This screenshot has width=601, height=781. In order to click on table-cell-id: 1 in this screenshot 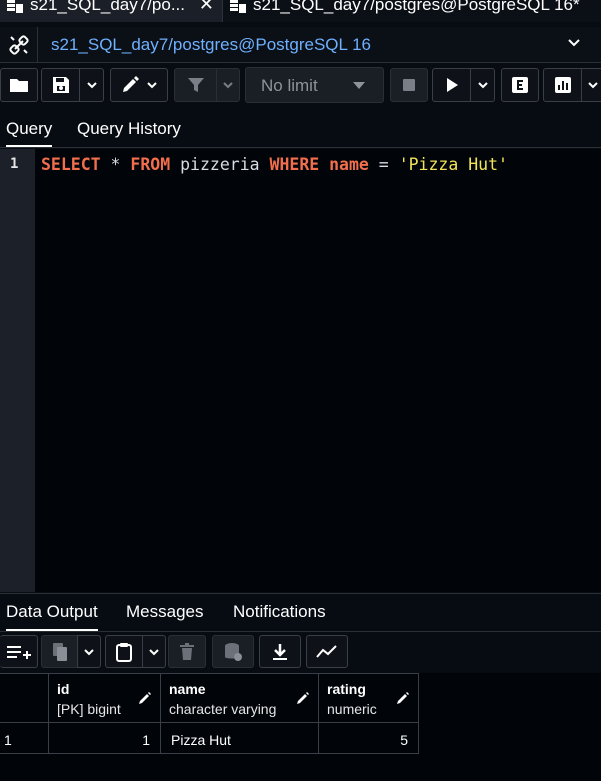, I will do `click(105, 738)`.